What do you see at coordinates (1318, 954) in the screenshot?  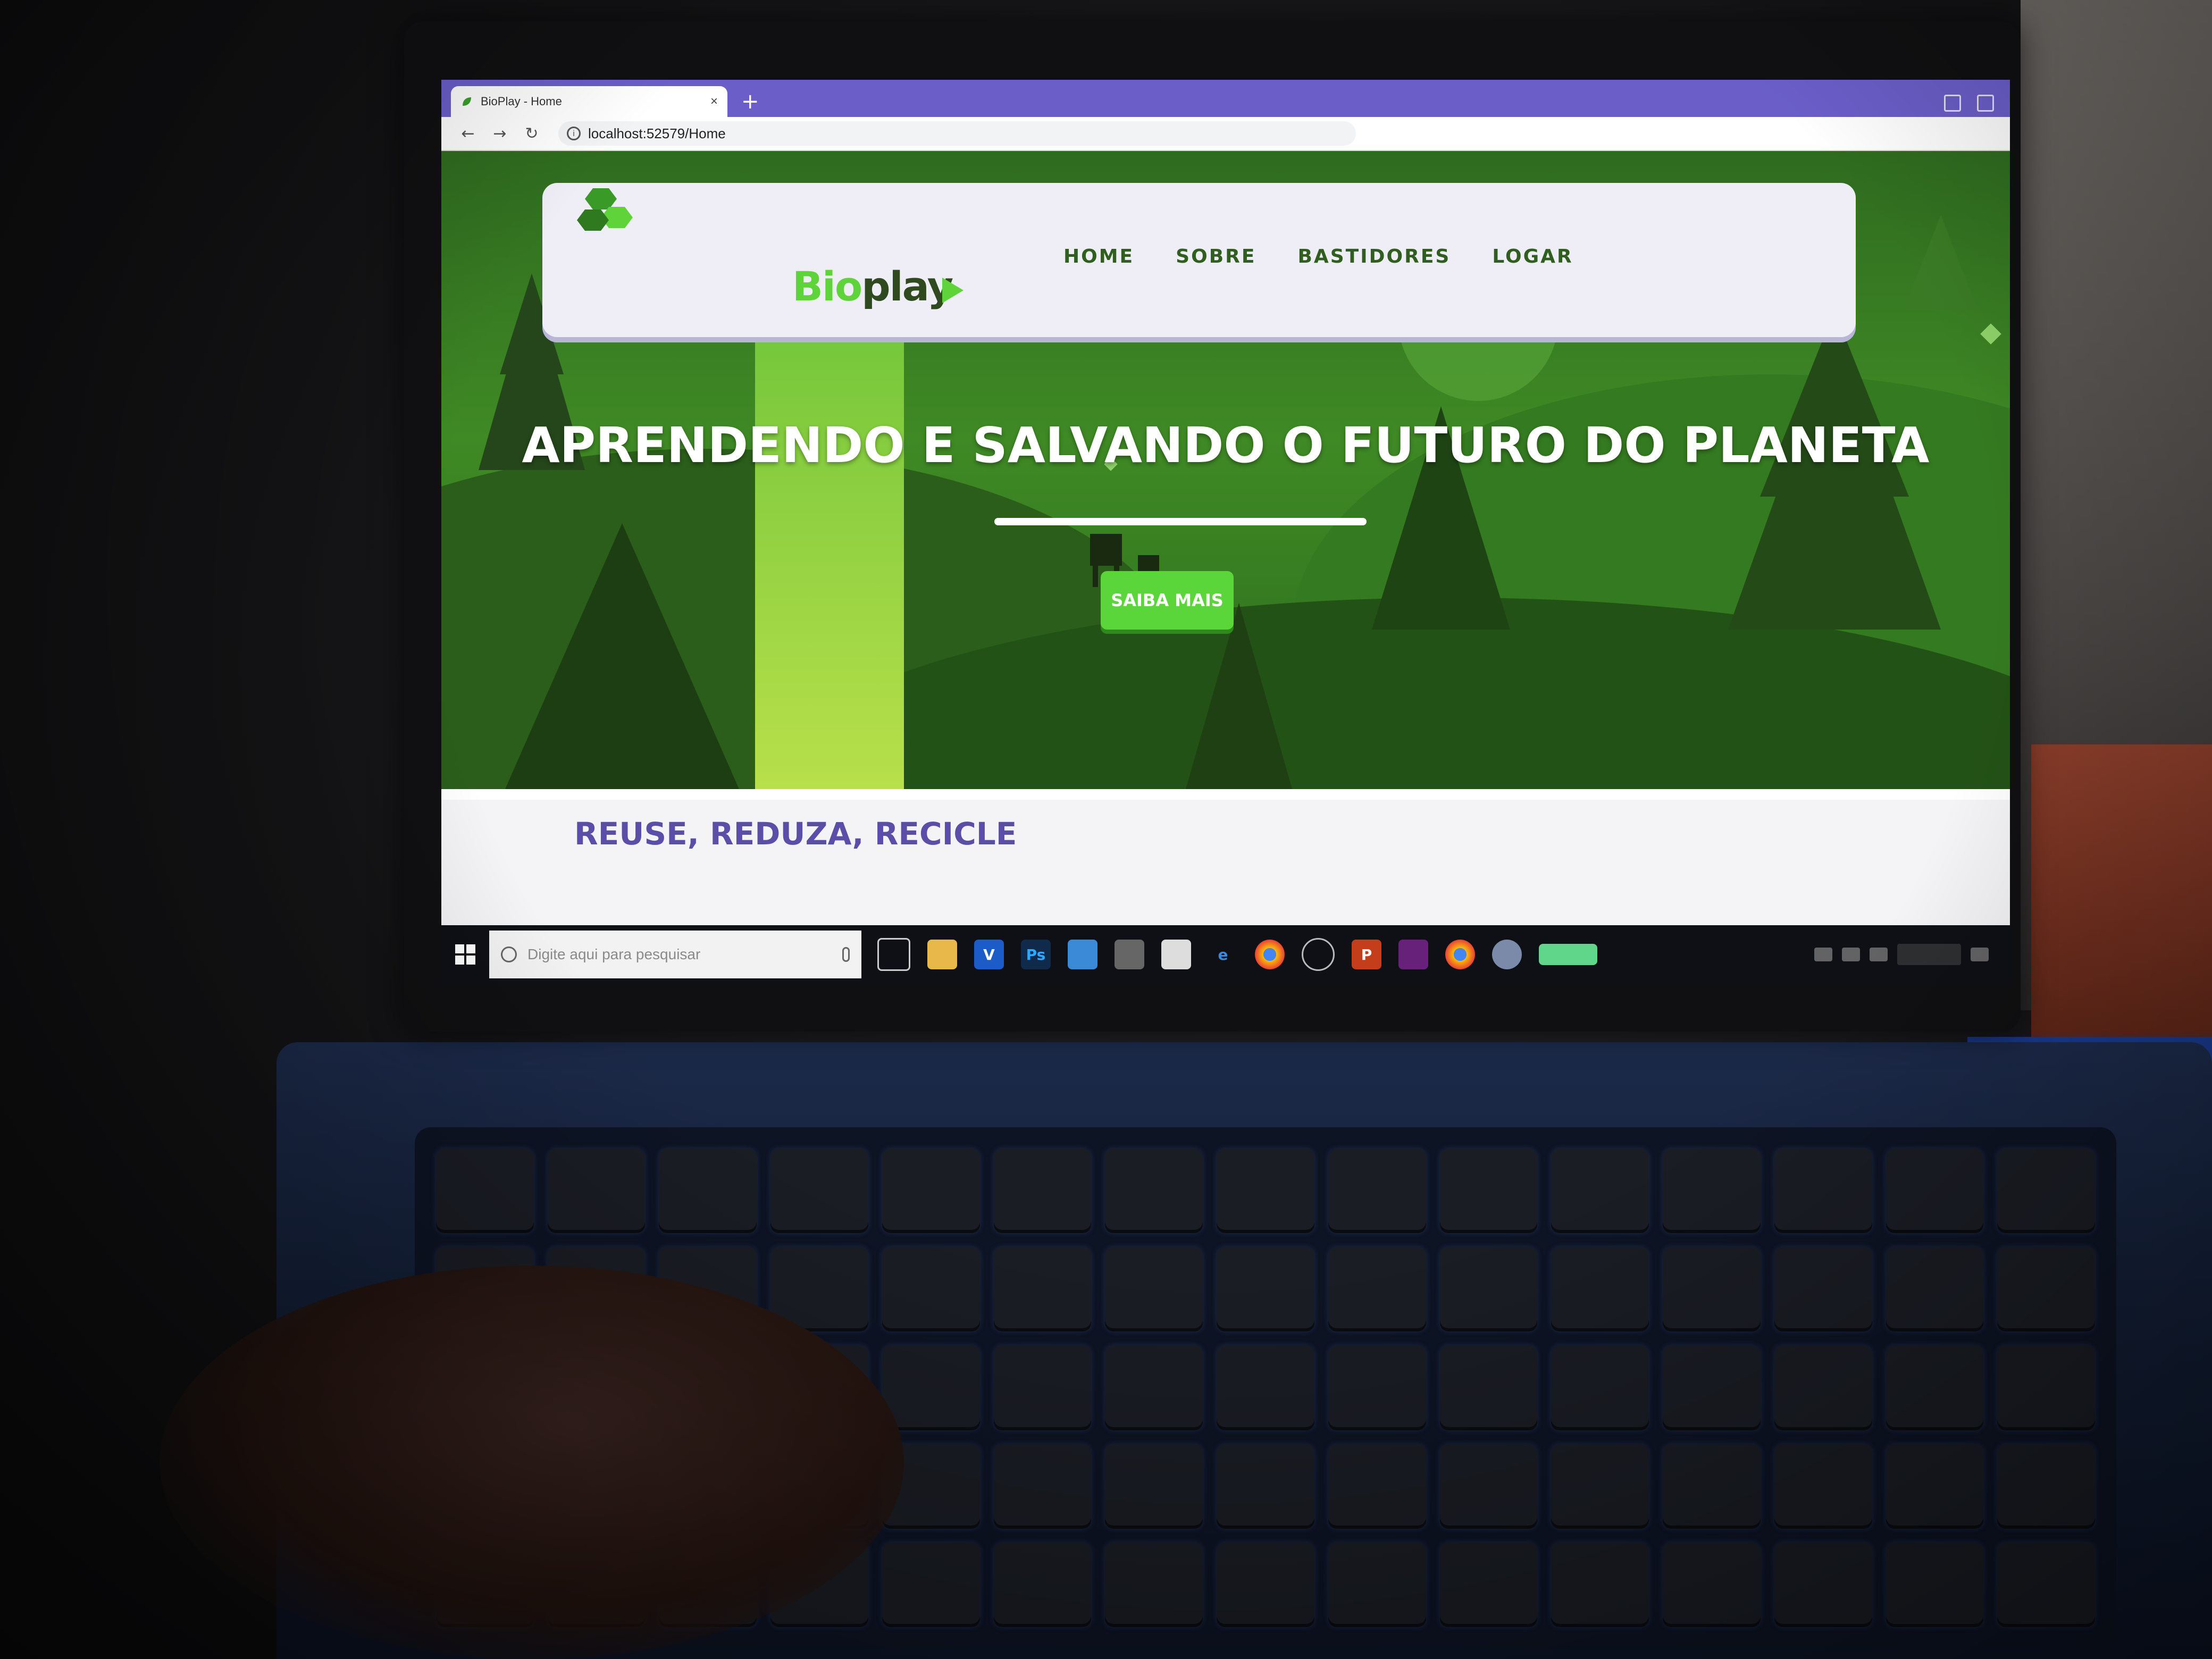 I see `app-icon` at bounding box center [1318, 954].